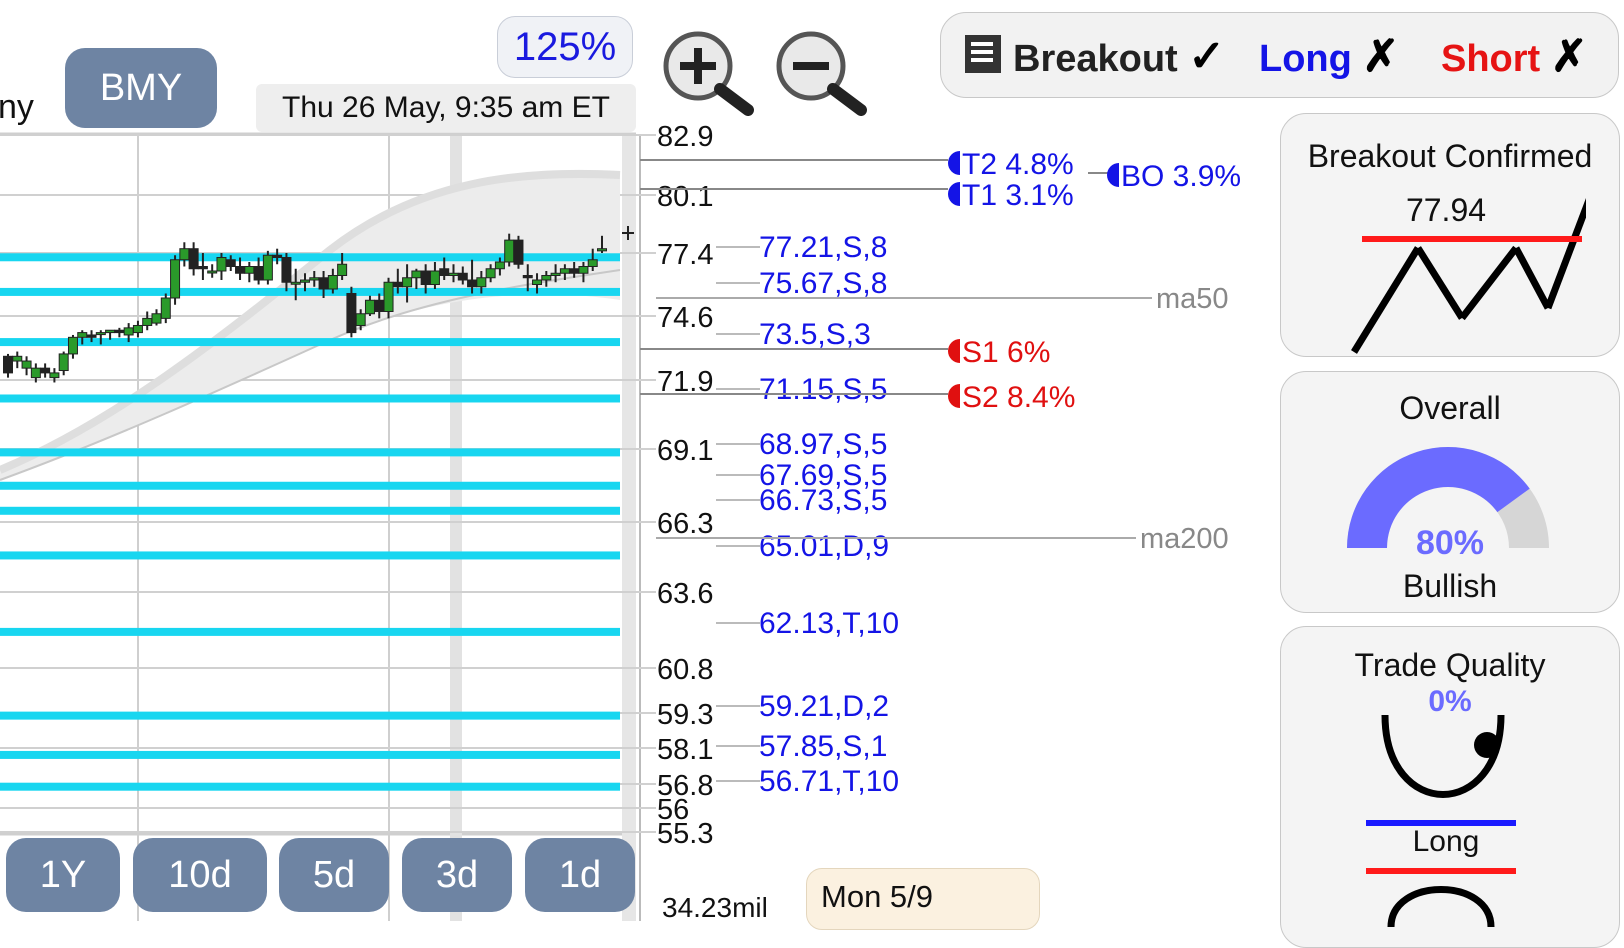  What do you see at coordinates (565, 47) in the screenshot?
I see `zoom-level-button: 125%` at bounding box center [565, 47].